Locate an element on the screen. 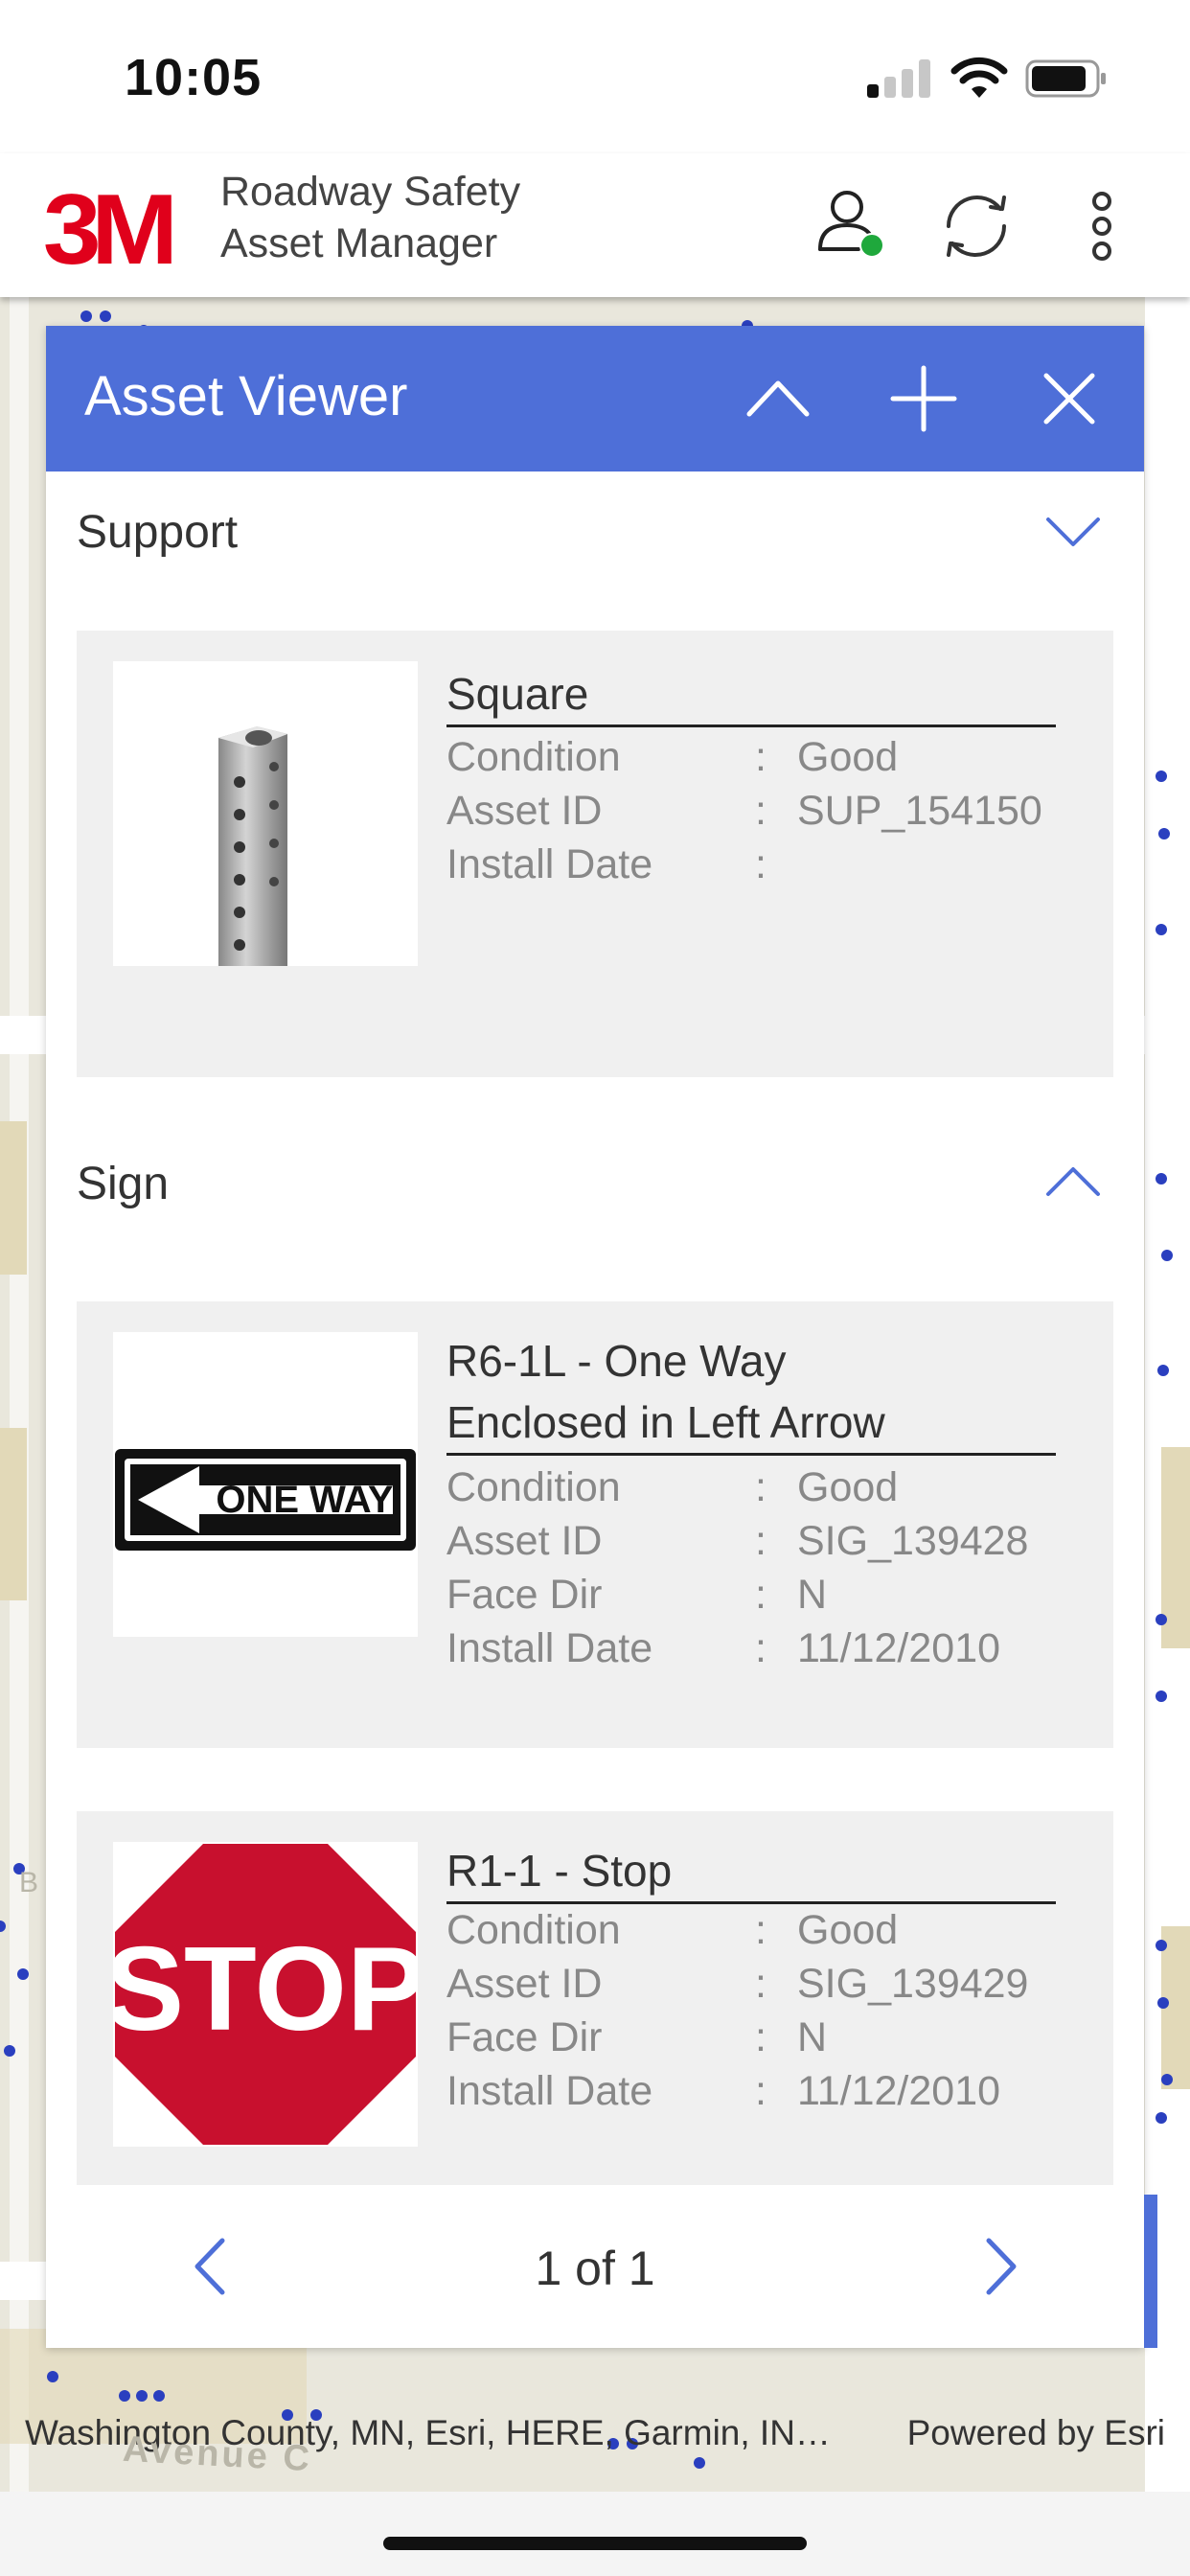 This screenshot has height=2576, width=1190. section-header-sign: Sign is located at coordinates (595, 1180).